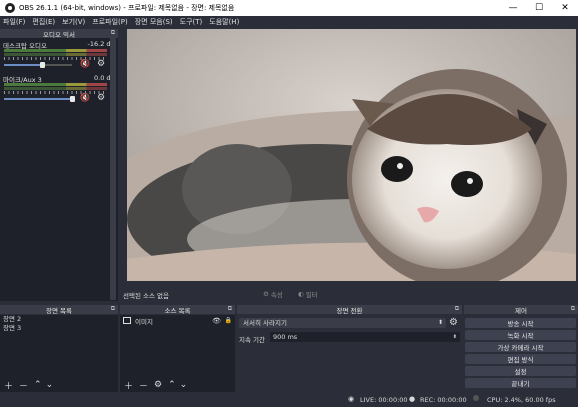  Describe the element at coordinates (216, 321) in the screenshot. I see `eye-icon: 👁` at that location.